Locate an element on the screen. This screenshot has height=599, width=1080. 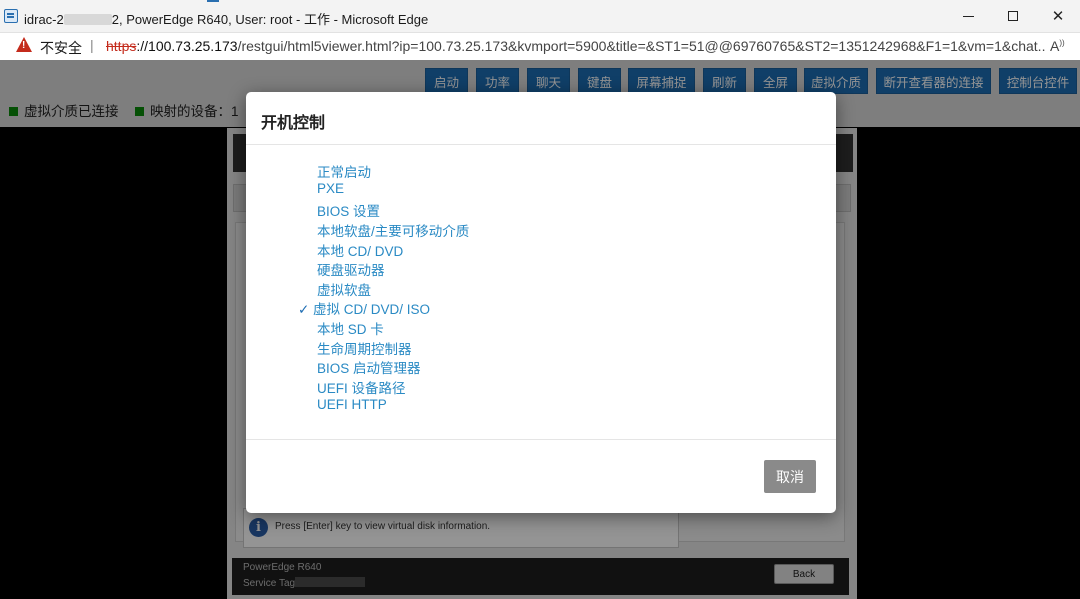
boot-option-virtual-floppy: 虚拟软盘 is located at coordinates (344, 289).